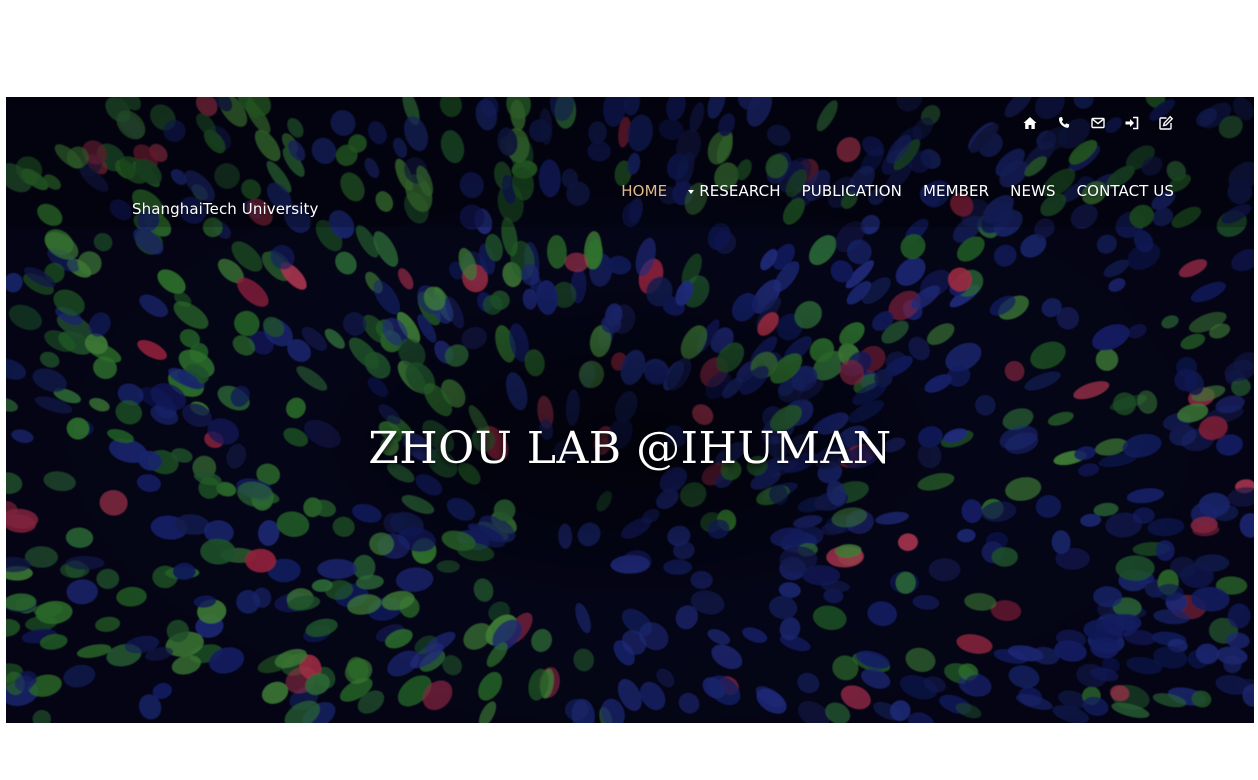 The height and width of the screenshot is (780, 1258). What do you see at coordinates (956, 191) in the screenshot?
I see `nav-item-member: MEMBER` at bounding box center [956, 191].